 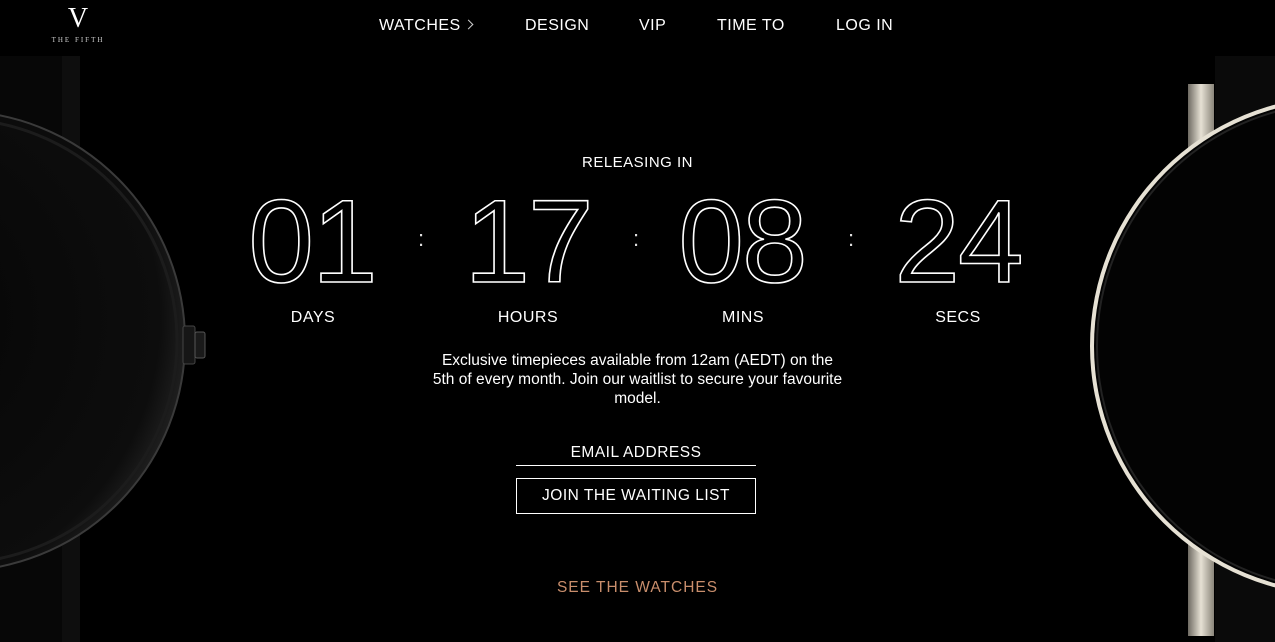 What do you see at coordinates (468, 24) in the screenshot?
I see `chevron-right-icon` at bounding box center [468, 24].